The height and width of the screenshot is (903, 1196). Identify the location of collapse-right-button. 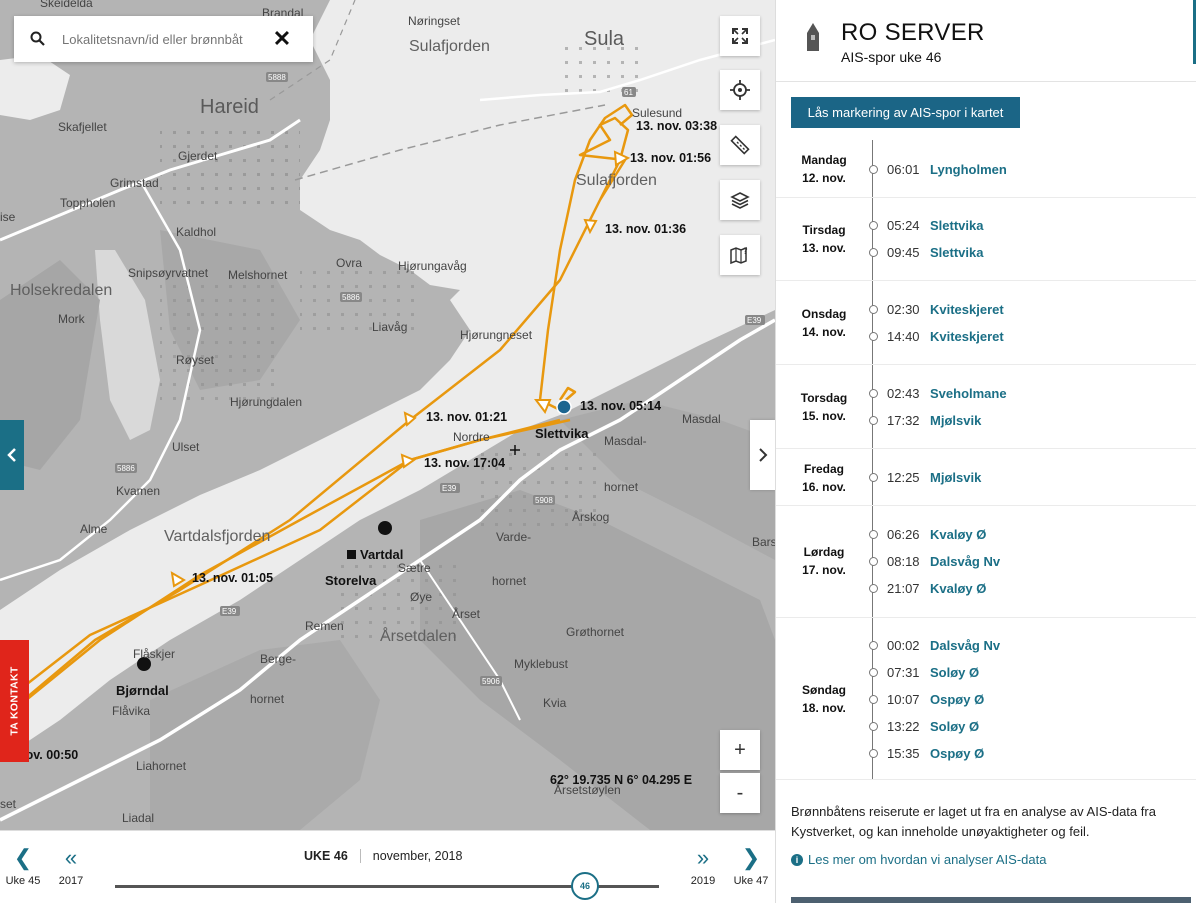
(762, 455).